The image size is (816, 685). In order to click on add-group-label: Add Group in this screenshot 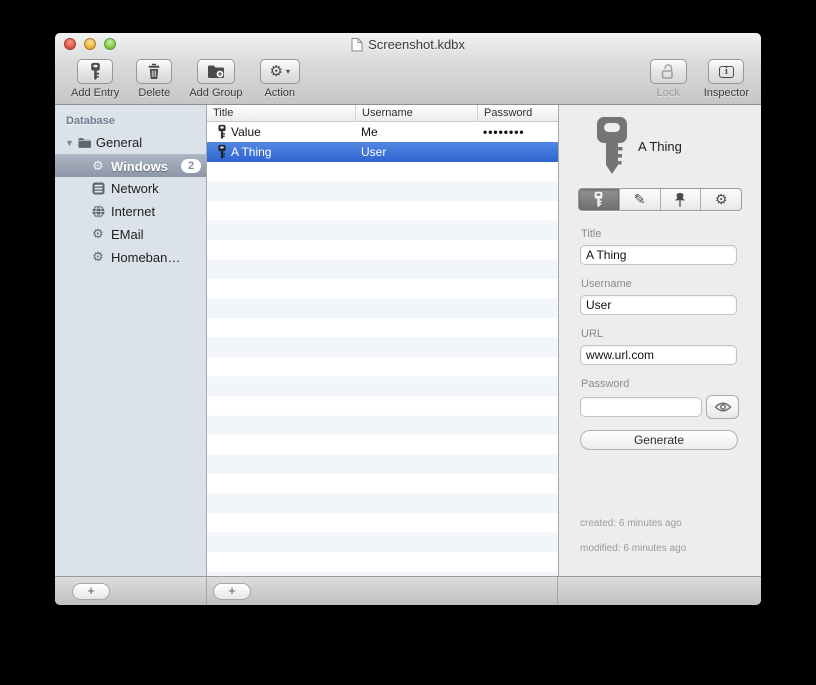, I will do `click(216, 93)`.